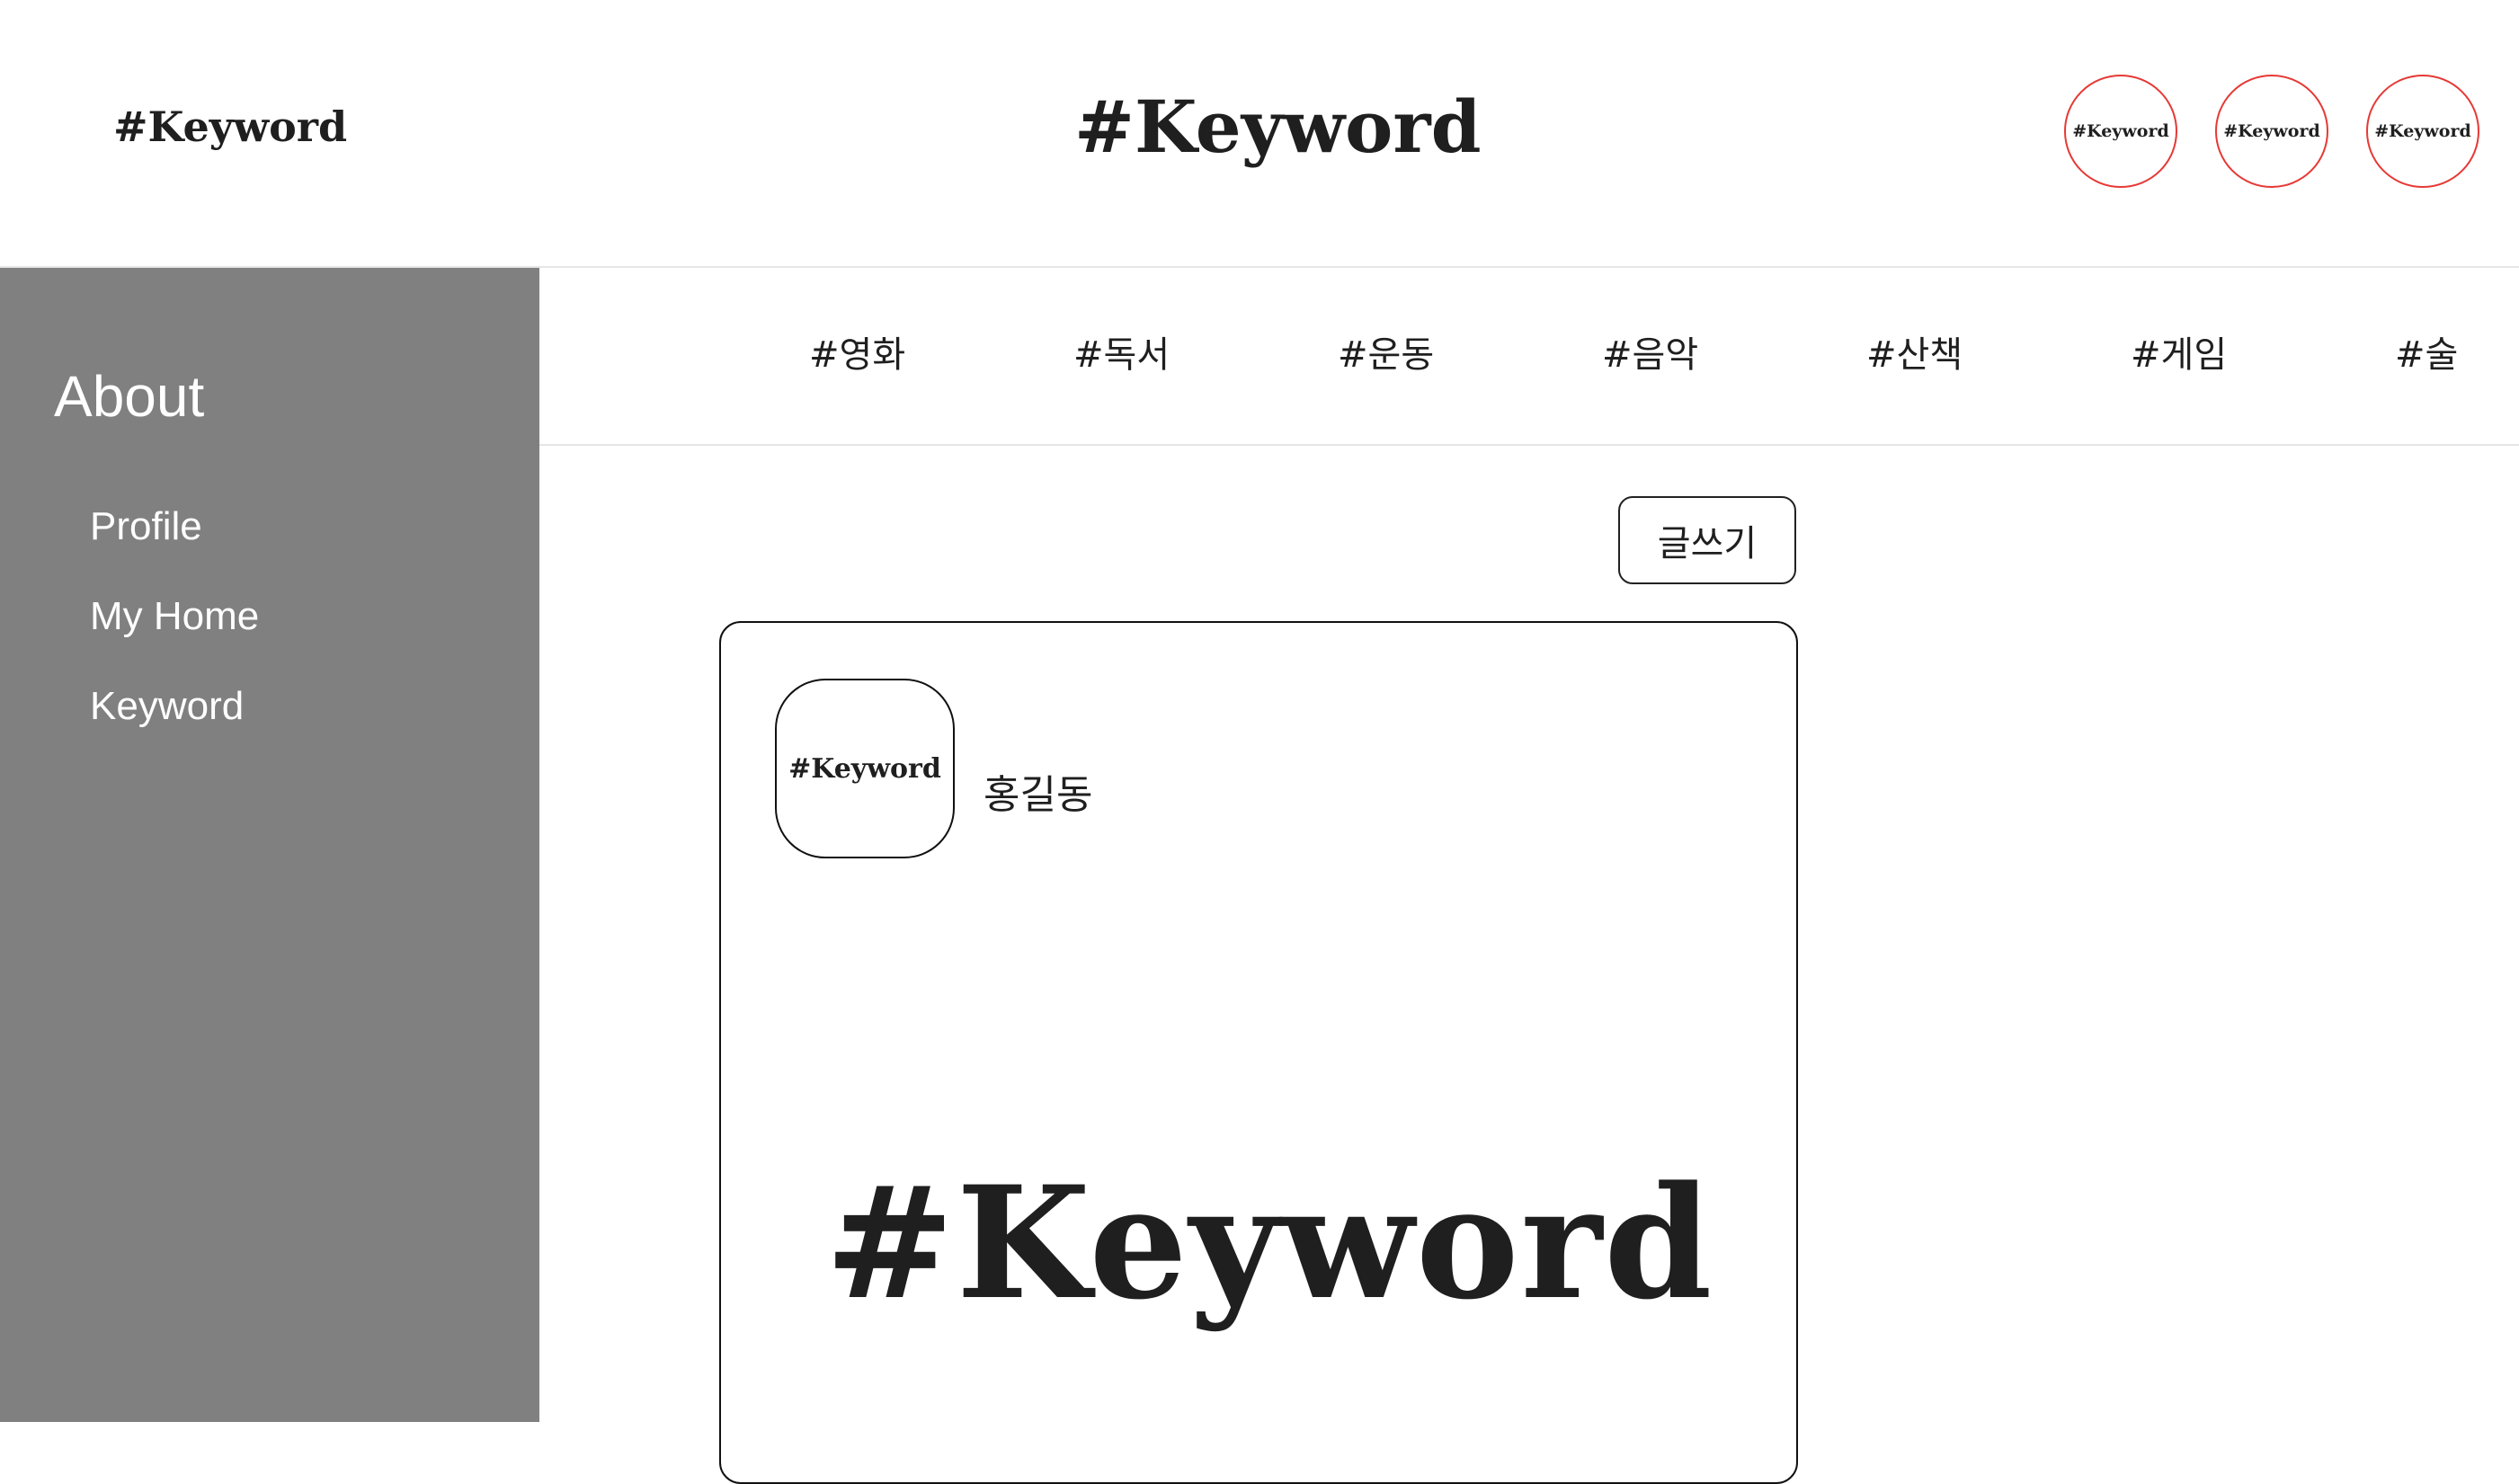 The width and height of the screenshot is (2519, 1484). What do you see at coordinates (174, 617) in the screenshot?
I see `sidebar-item-my-home: My Home` at bounding box center [174, 617].